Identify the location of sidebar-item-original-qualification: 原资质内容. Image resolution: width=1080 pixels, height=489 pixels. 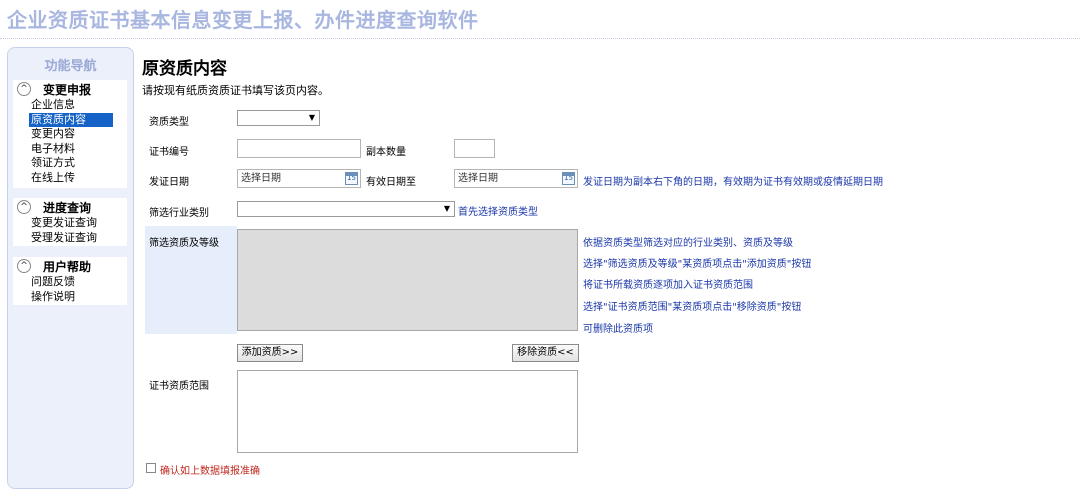
(71, 119).